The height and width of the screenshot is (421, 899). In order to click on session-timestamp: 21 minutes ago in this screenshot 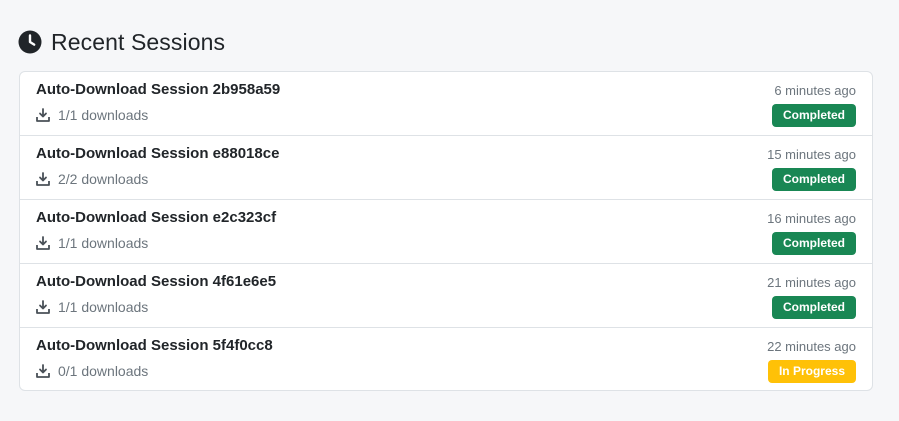, I will do `click(811, 282)`.